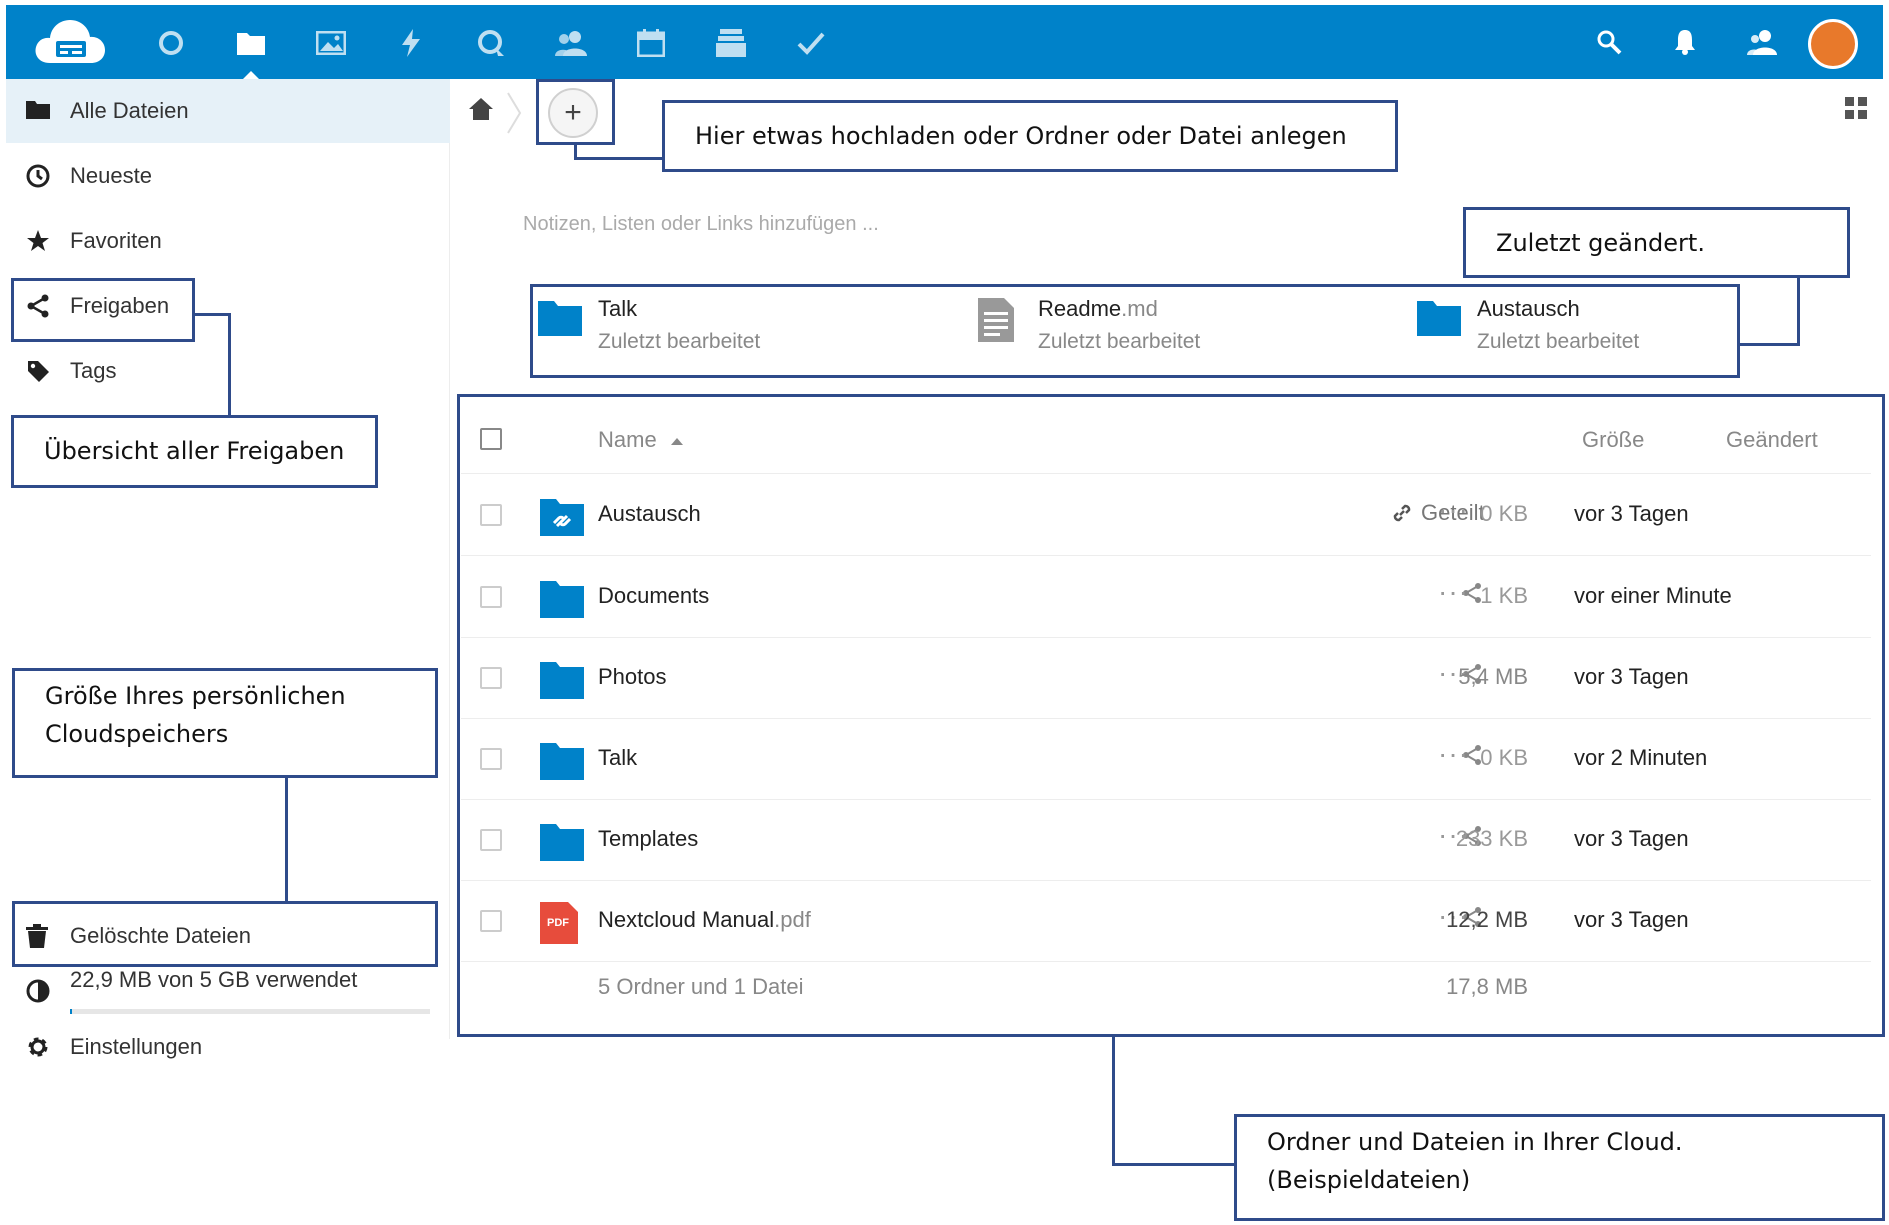 The height and width of the screenshot is (1225, 1889). I want to click on recent-item-name: Austausch, so click(1528, 308).